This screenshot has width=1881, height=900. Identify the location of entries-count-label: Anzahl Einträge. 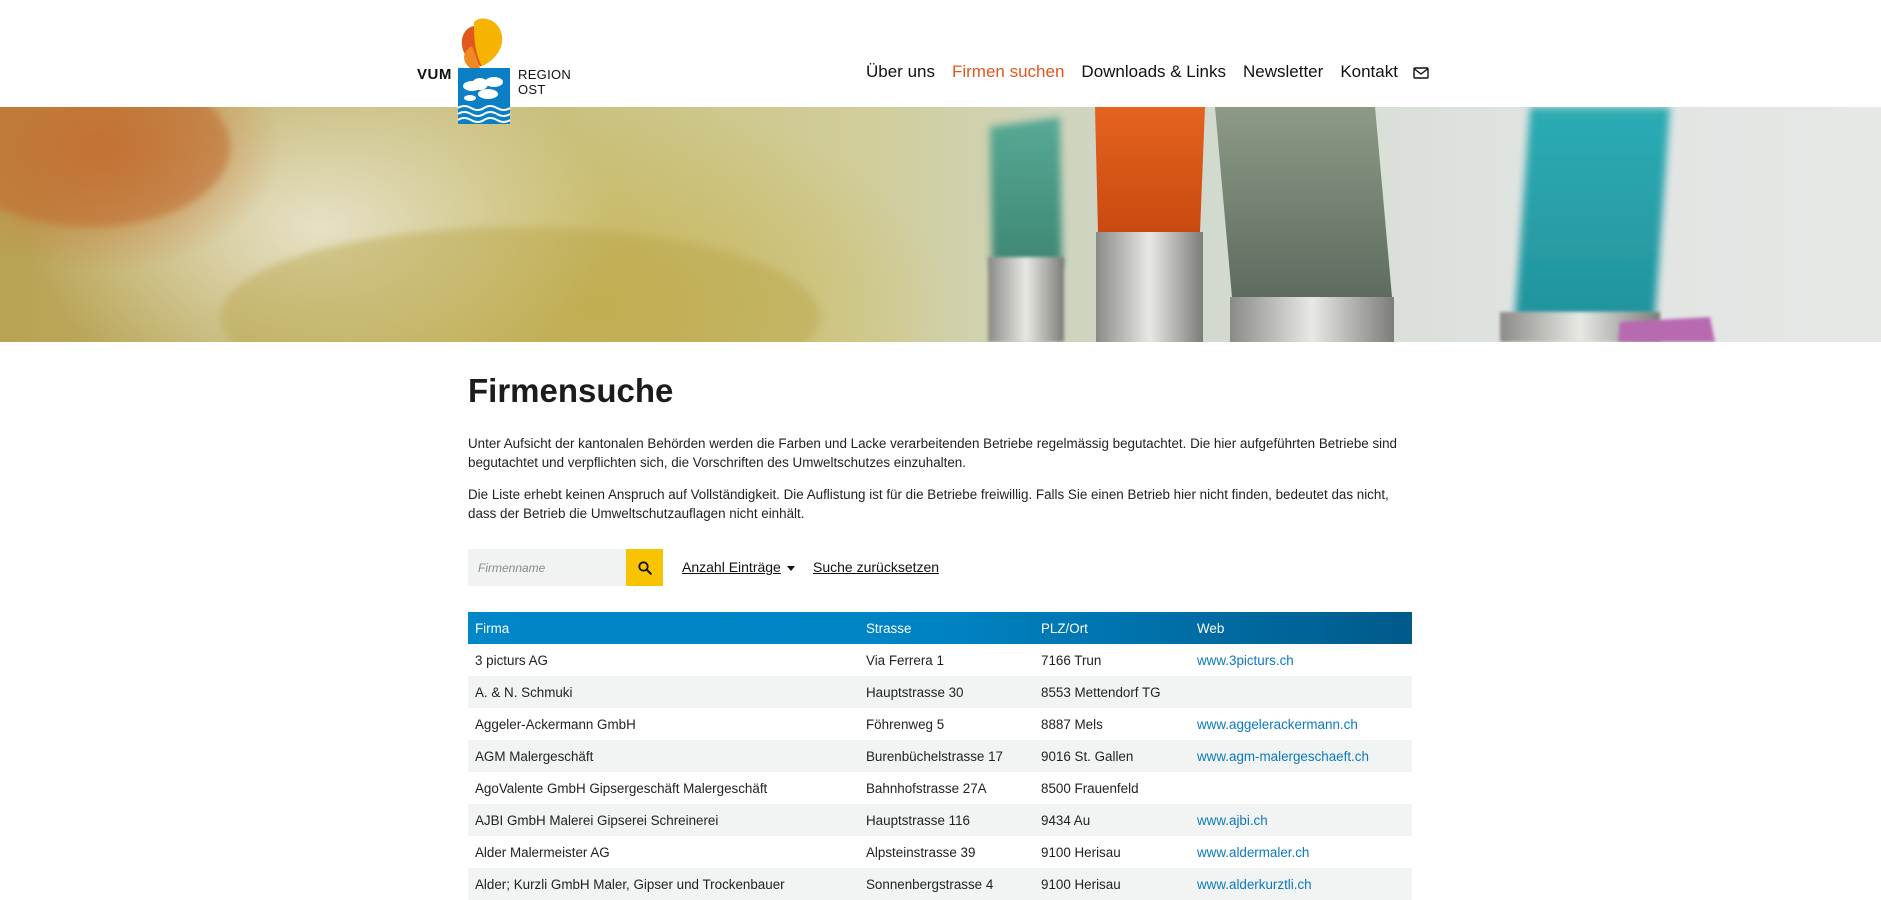
(731, 567).